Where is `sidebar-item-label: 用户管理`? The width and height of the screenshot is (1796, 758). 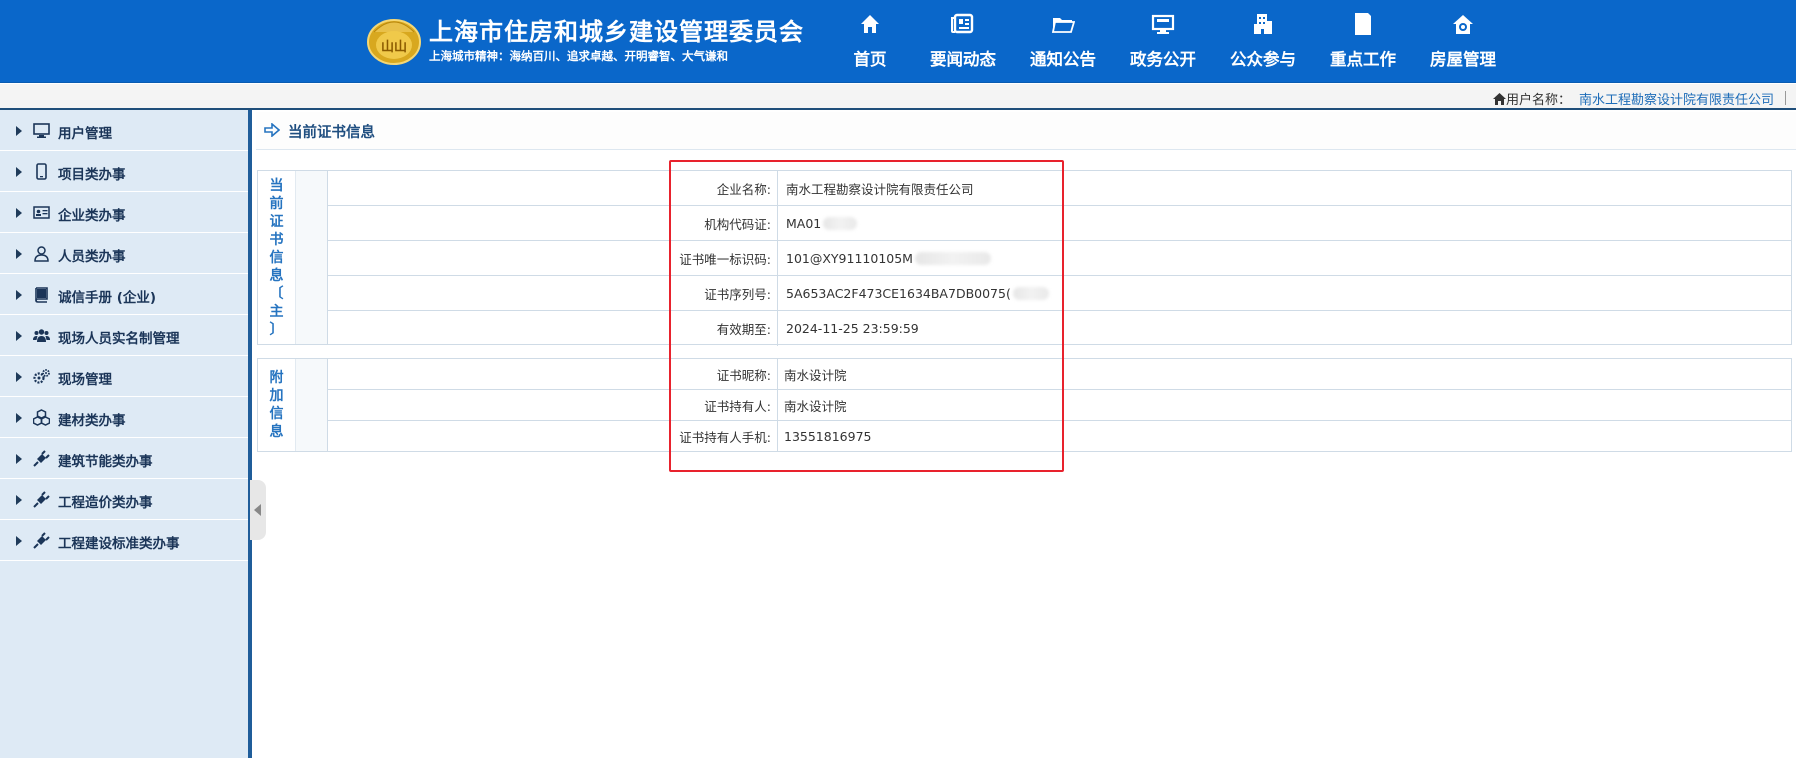
sidebar-item-label: 用户管理 is located at coordinates (85, 134).